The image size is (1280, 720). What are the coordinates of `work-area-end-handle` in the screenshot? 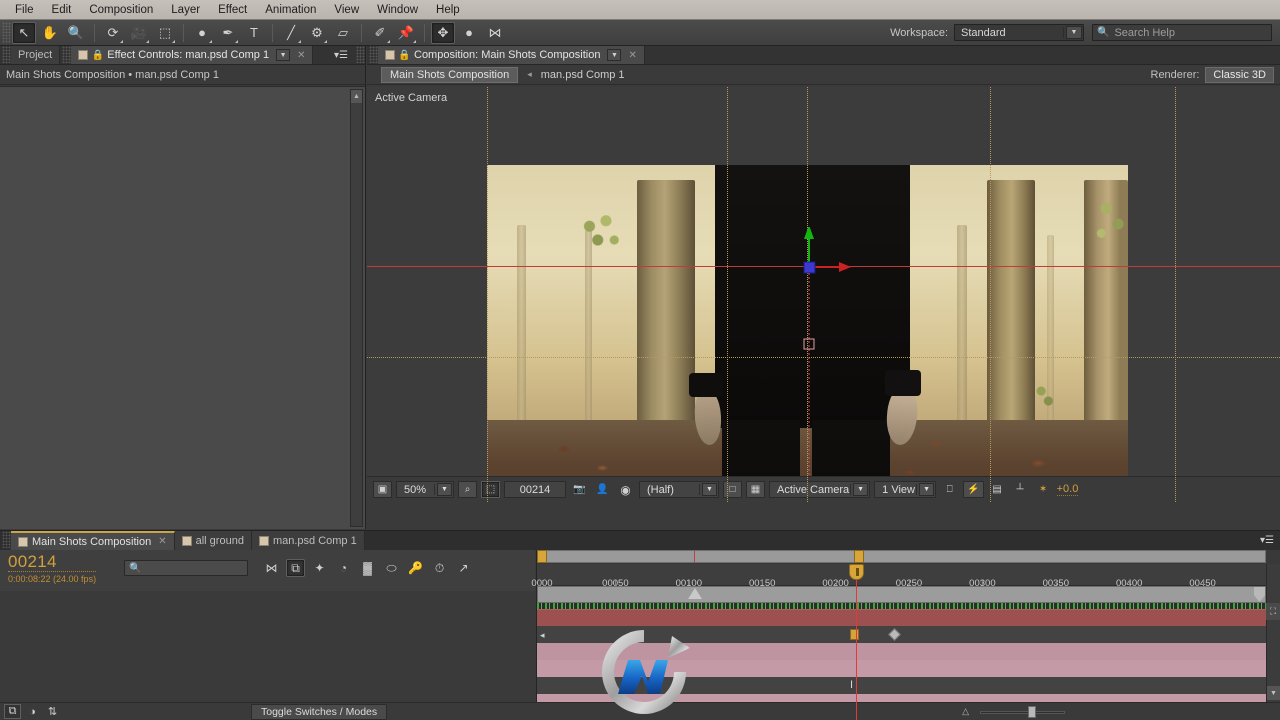 It's located at (859, 556).